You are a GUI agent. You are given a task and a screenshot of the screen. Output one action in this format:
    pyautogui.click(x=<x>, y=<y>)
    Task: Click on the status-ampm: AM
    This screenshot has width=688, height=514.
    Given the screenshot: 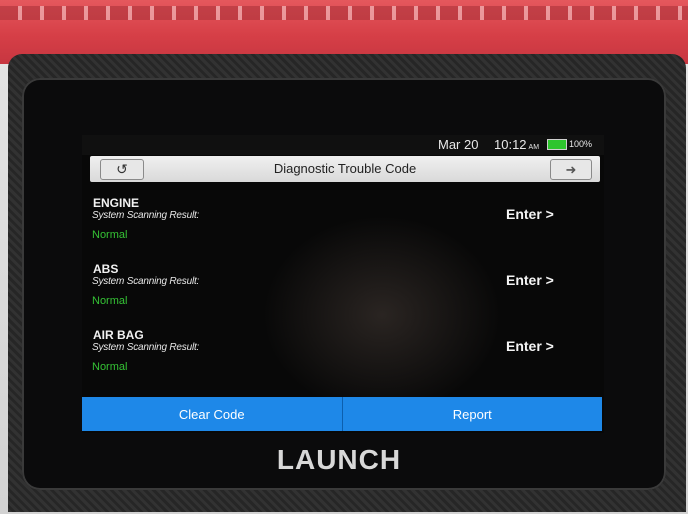 What is the action you would take?
    pyautogui.click(x=534, y=147)
    